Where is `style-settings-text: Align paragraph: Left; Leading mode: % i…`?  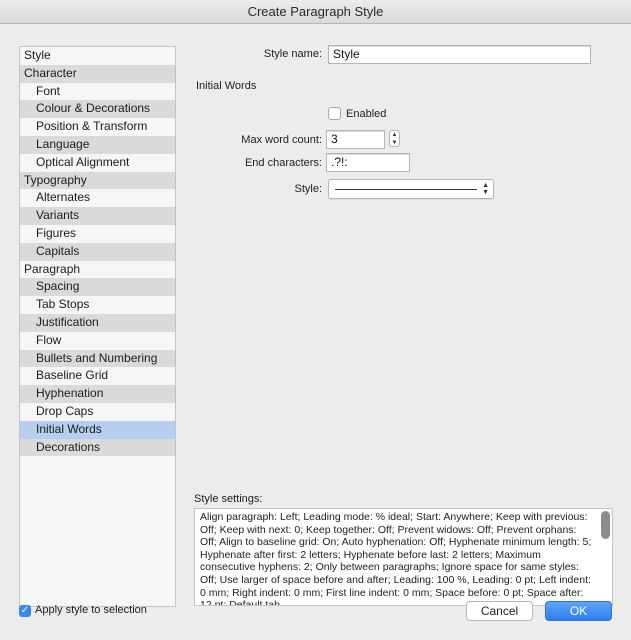 style-settings-text: Align paragraph: Left; Leading mode: % i… is located at coordinates (396, 558).